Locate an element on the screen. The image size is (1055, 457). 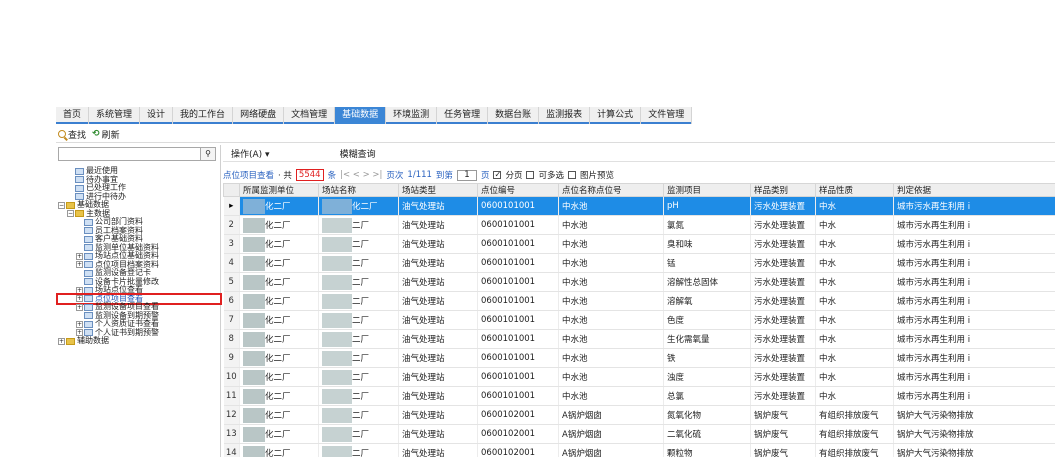
table-cell-n: 5 is located at coordinates (231, 282).